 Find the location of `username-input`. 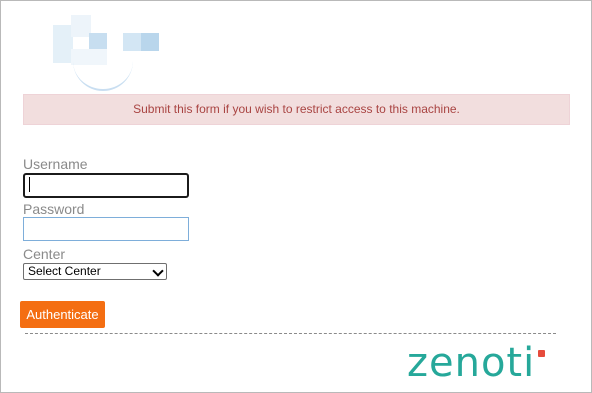

username-input is located at coordinates (106, 185).